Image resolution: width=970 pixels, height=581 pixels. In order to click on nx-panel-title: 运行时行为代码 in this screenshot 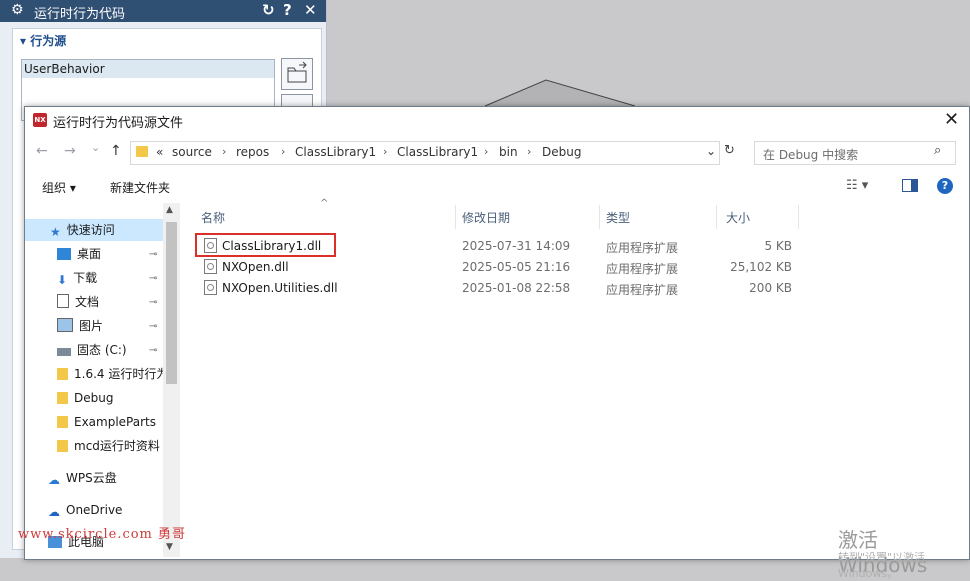, I will do `click(80, 14)`.